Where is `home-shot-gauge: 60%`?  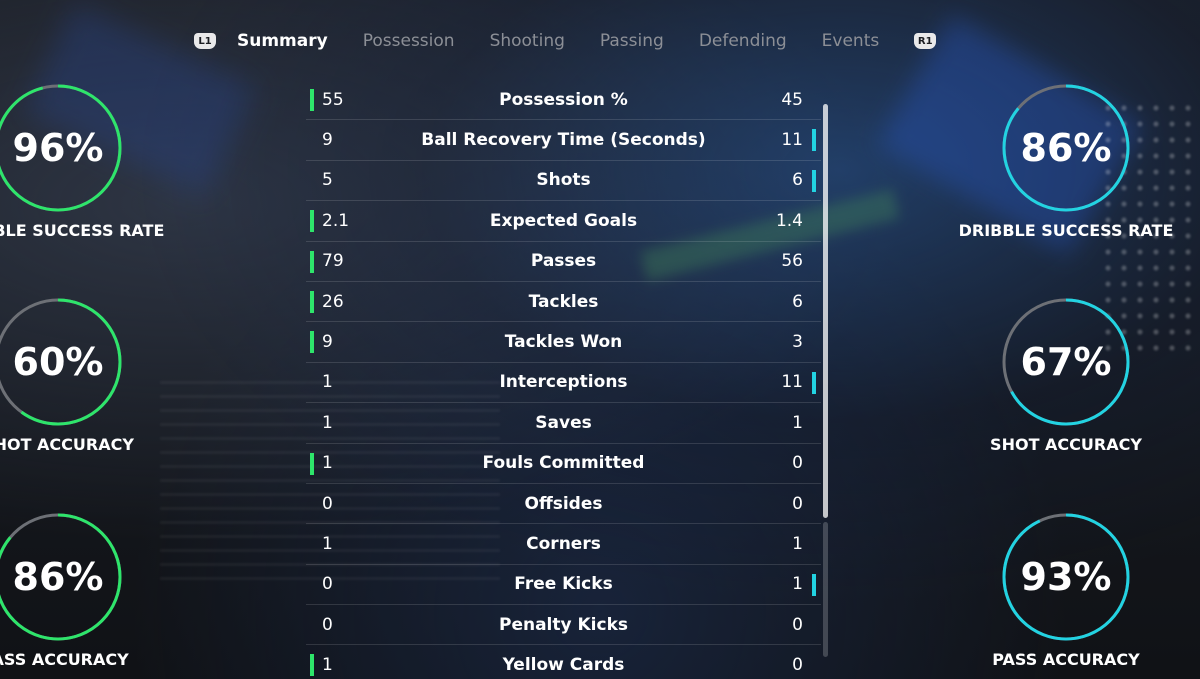
home-shot-gauge: 60% is located at coordinates (61, 362).